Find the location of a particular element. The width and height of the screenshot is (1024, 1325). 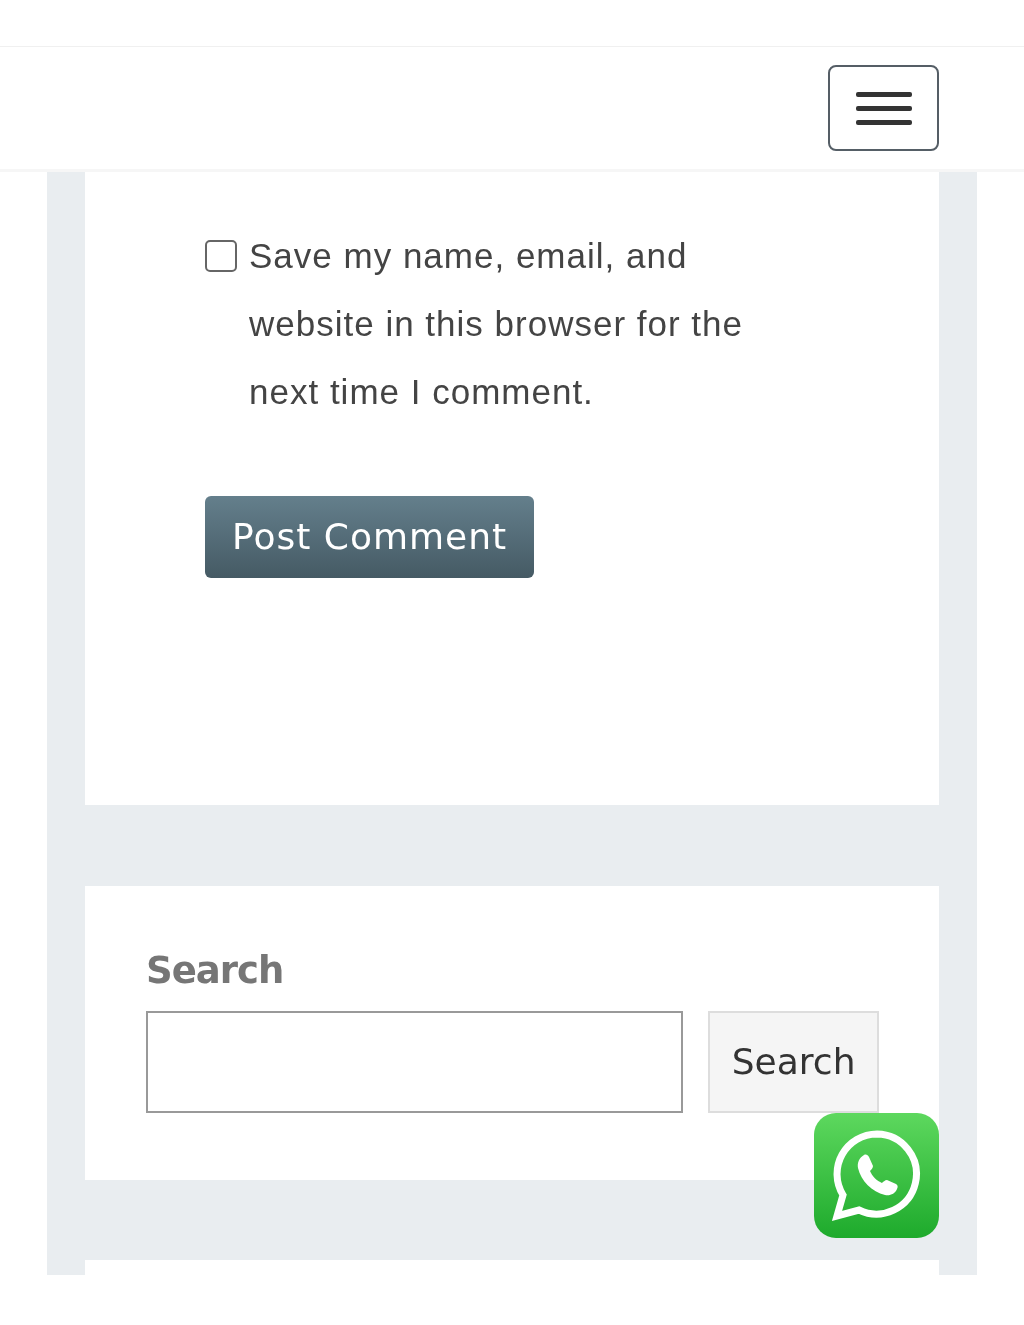

phone-bubble-icon is located at coordinates (876, 1175).